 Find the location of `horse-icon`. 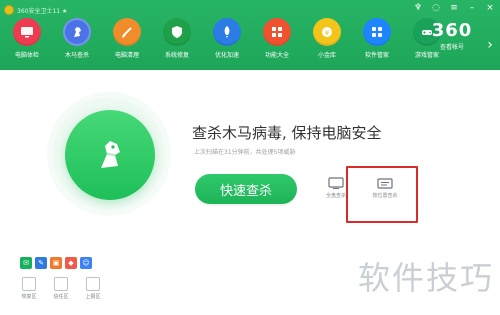

horse-icon is located at coordinates (77, 32).